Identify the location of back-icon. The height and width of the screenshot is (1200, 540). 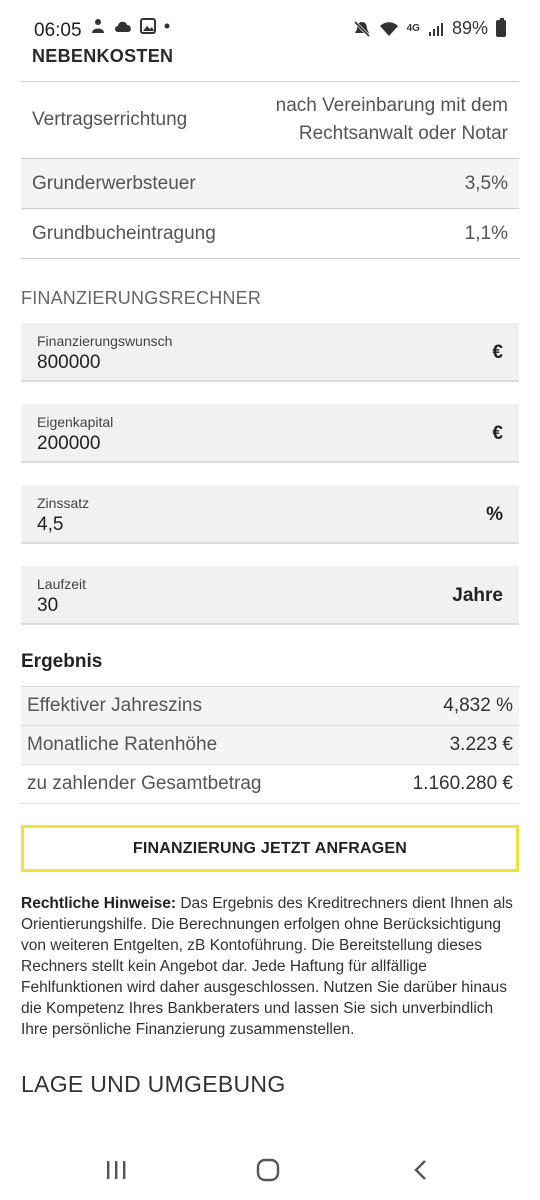
(420, 1170).